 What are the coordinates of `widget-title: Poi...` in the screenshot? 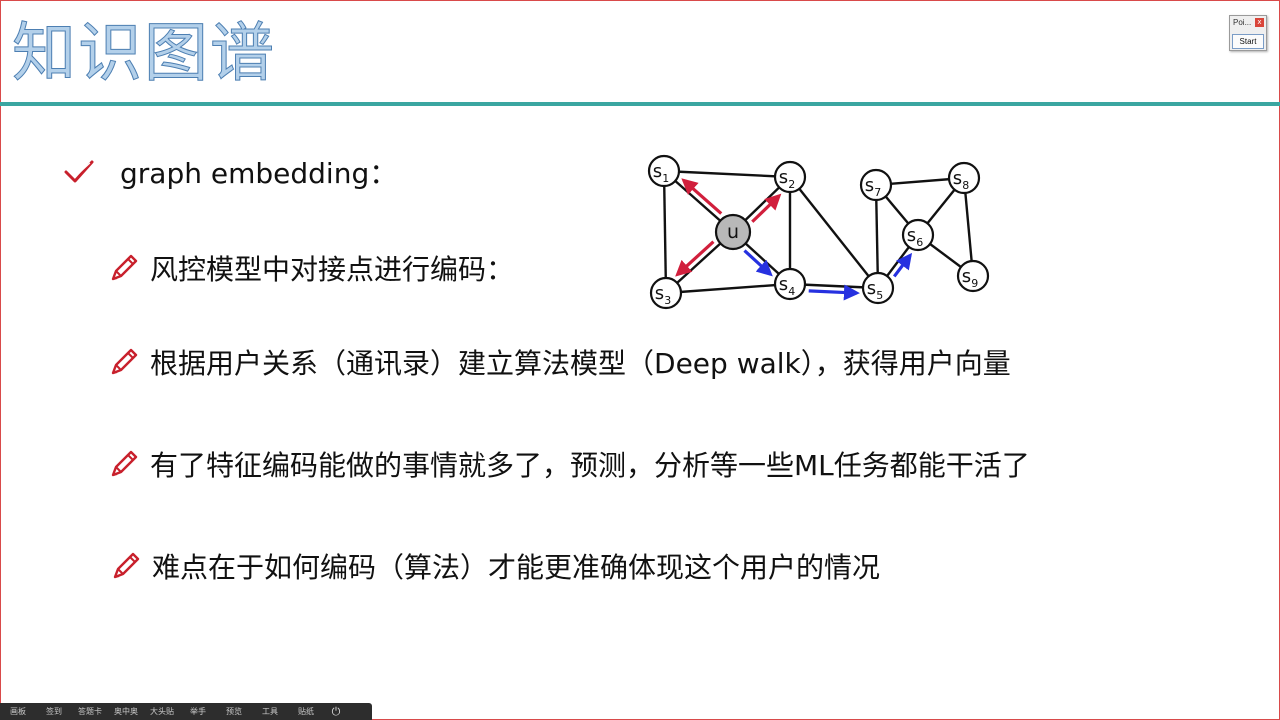 It's located at (1242, 22).